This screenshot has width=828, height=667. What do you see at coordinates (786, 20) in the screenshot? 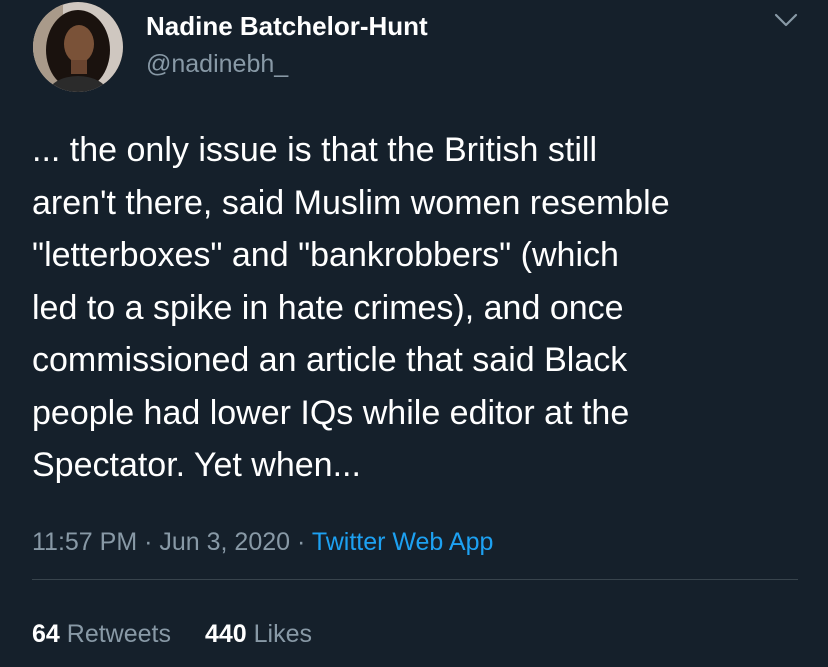
I see `chevron-down-icon` at bounding box center [786, 20].